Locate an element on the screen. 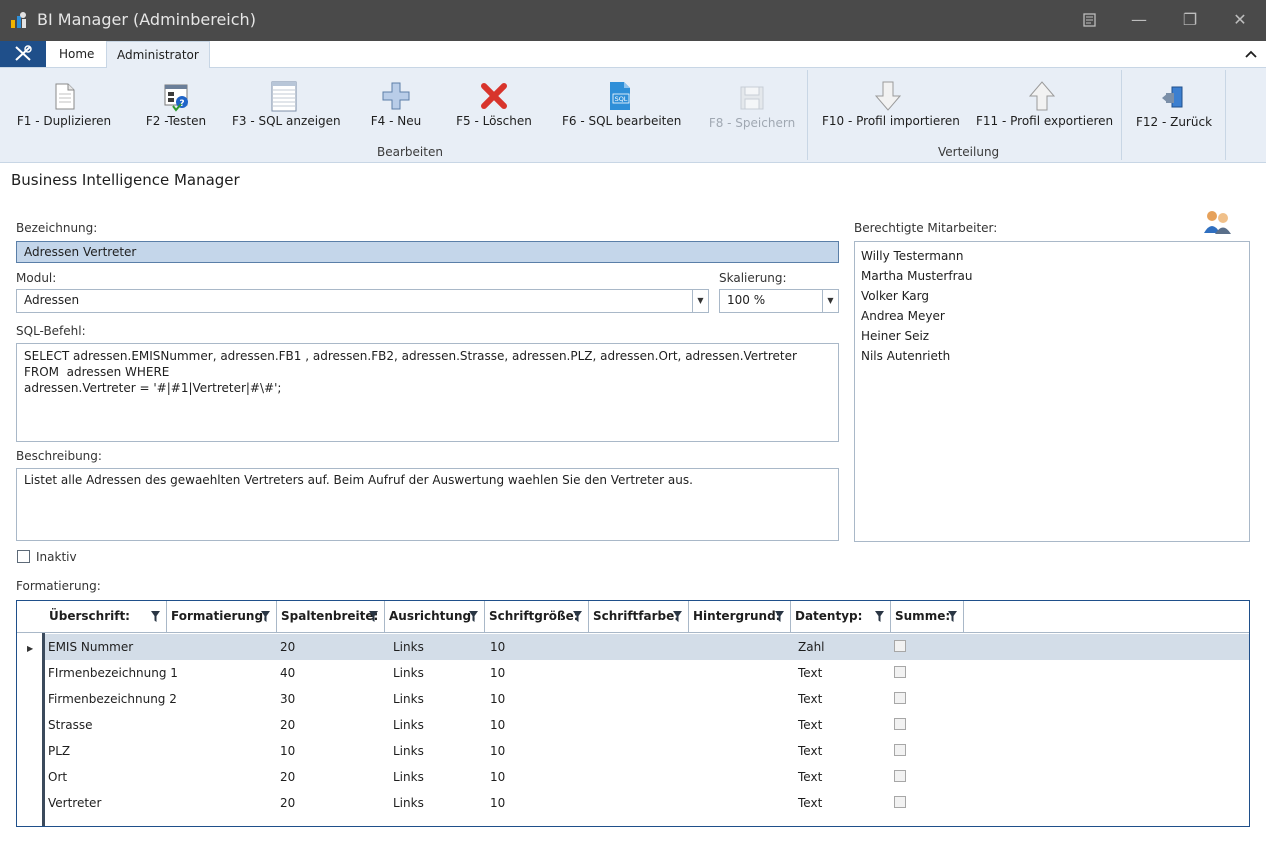 The height and width of the screenshot is (843, 1266). cell-heading: EMIS Nummer is located at coordinates (90, 647).